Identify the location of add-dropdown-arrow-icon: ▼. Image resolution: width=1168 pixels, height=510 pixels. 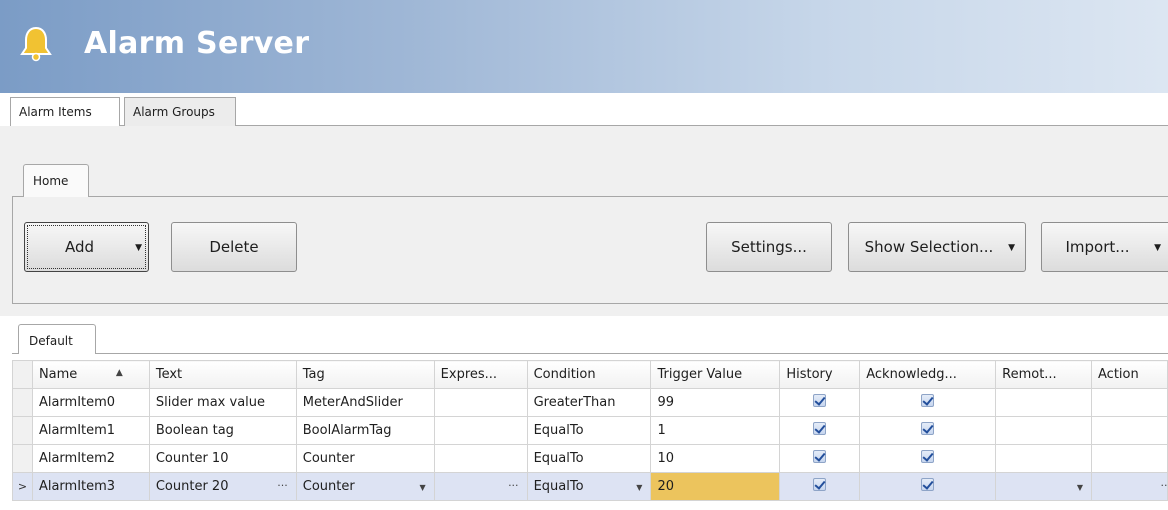
(138, 248).